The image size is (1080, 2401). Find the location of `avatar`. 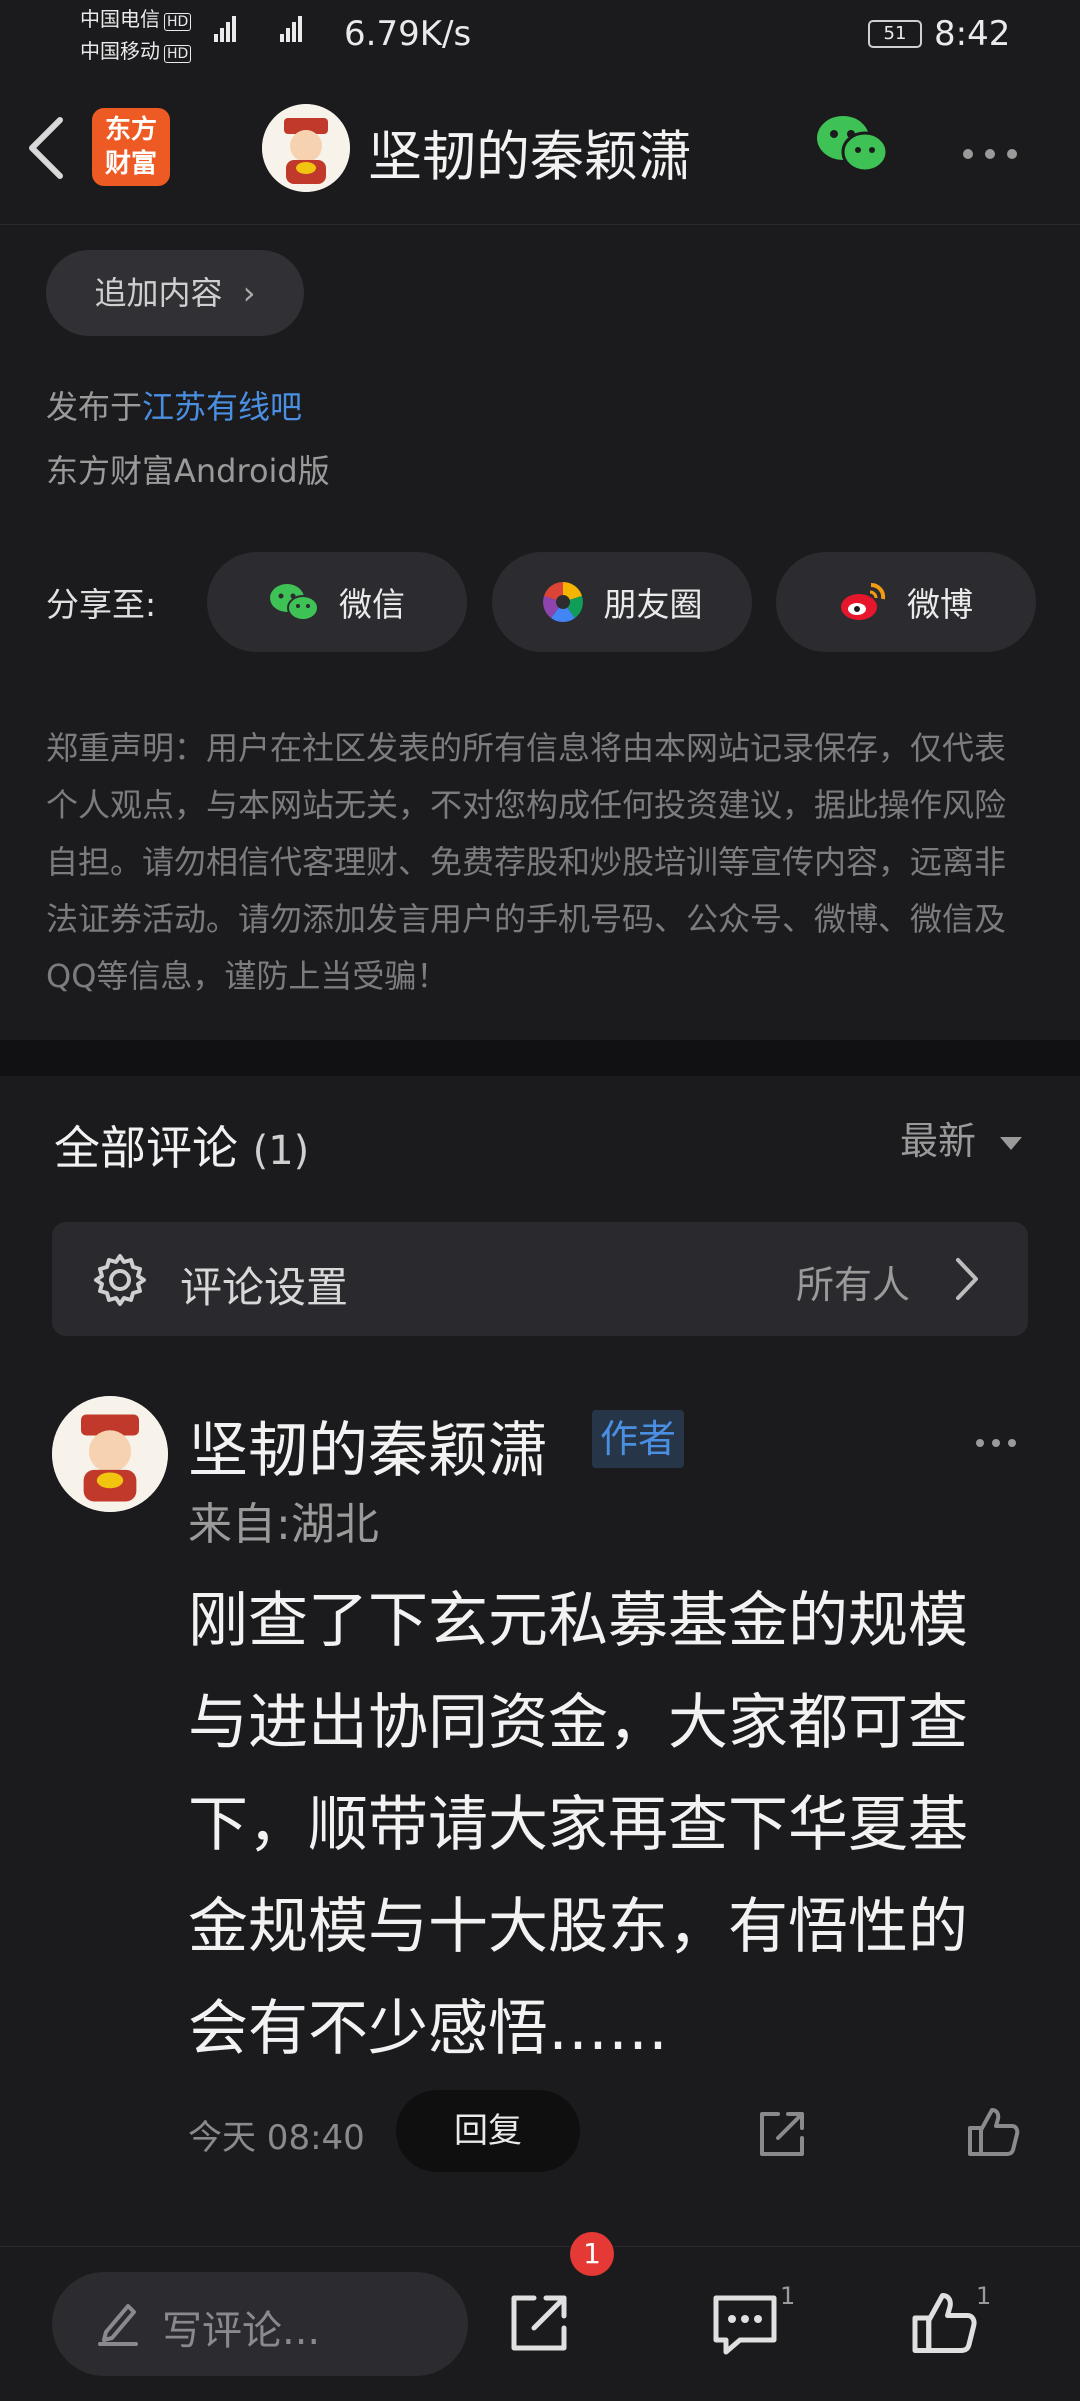

avatar is located at coordinates (306, 148).